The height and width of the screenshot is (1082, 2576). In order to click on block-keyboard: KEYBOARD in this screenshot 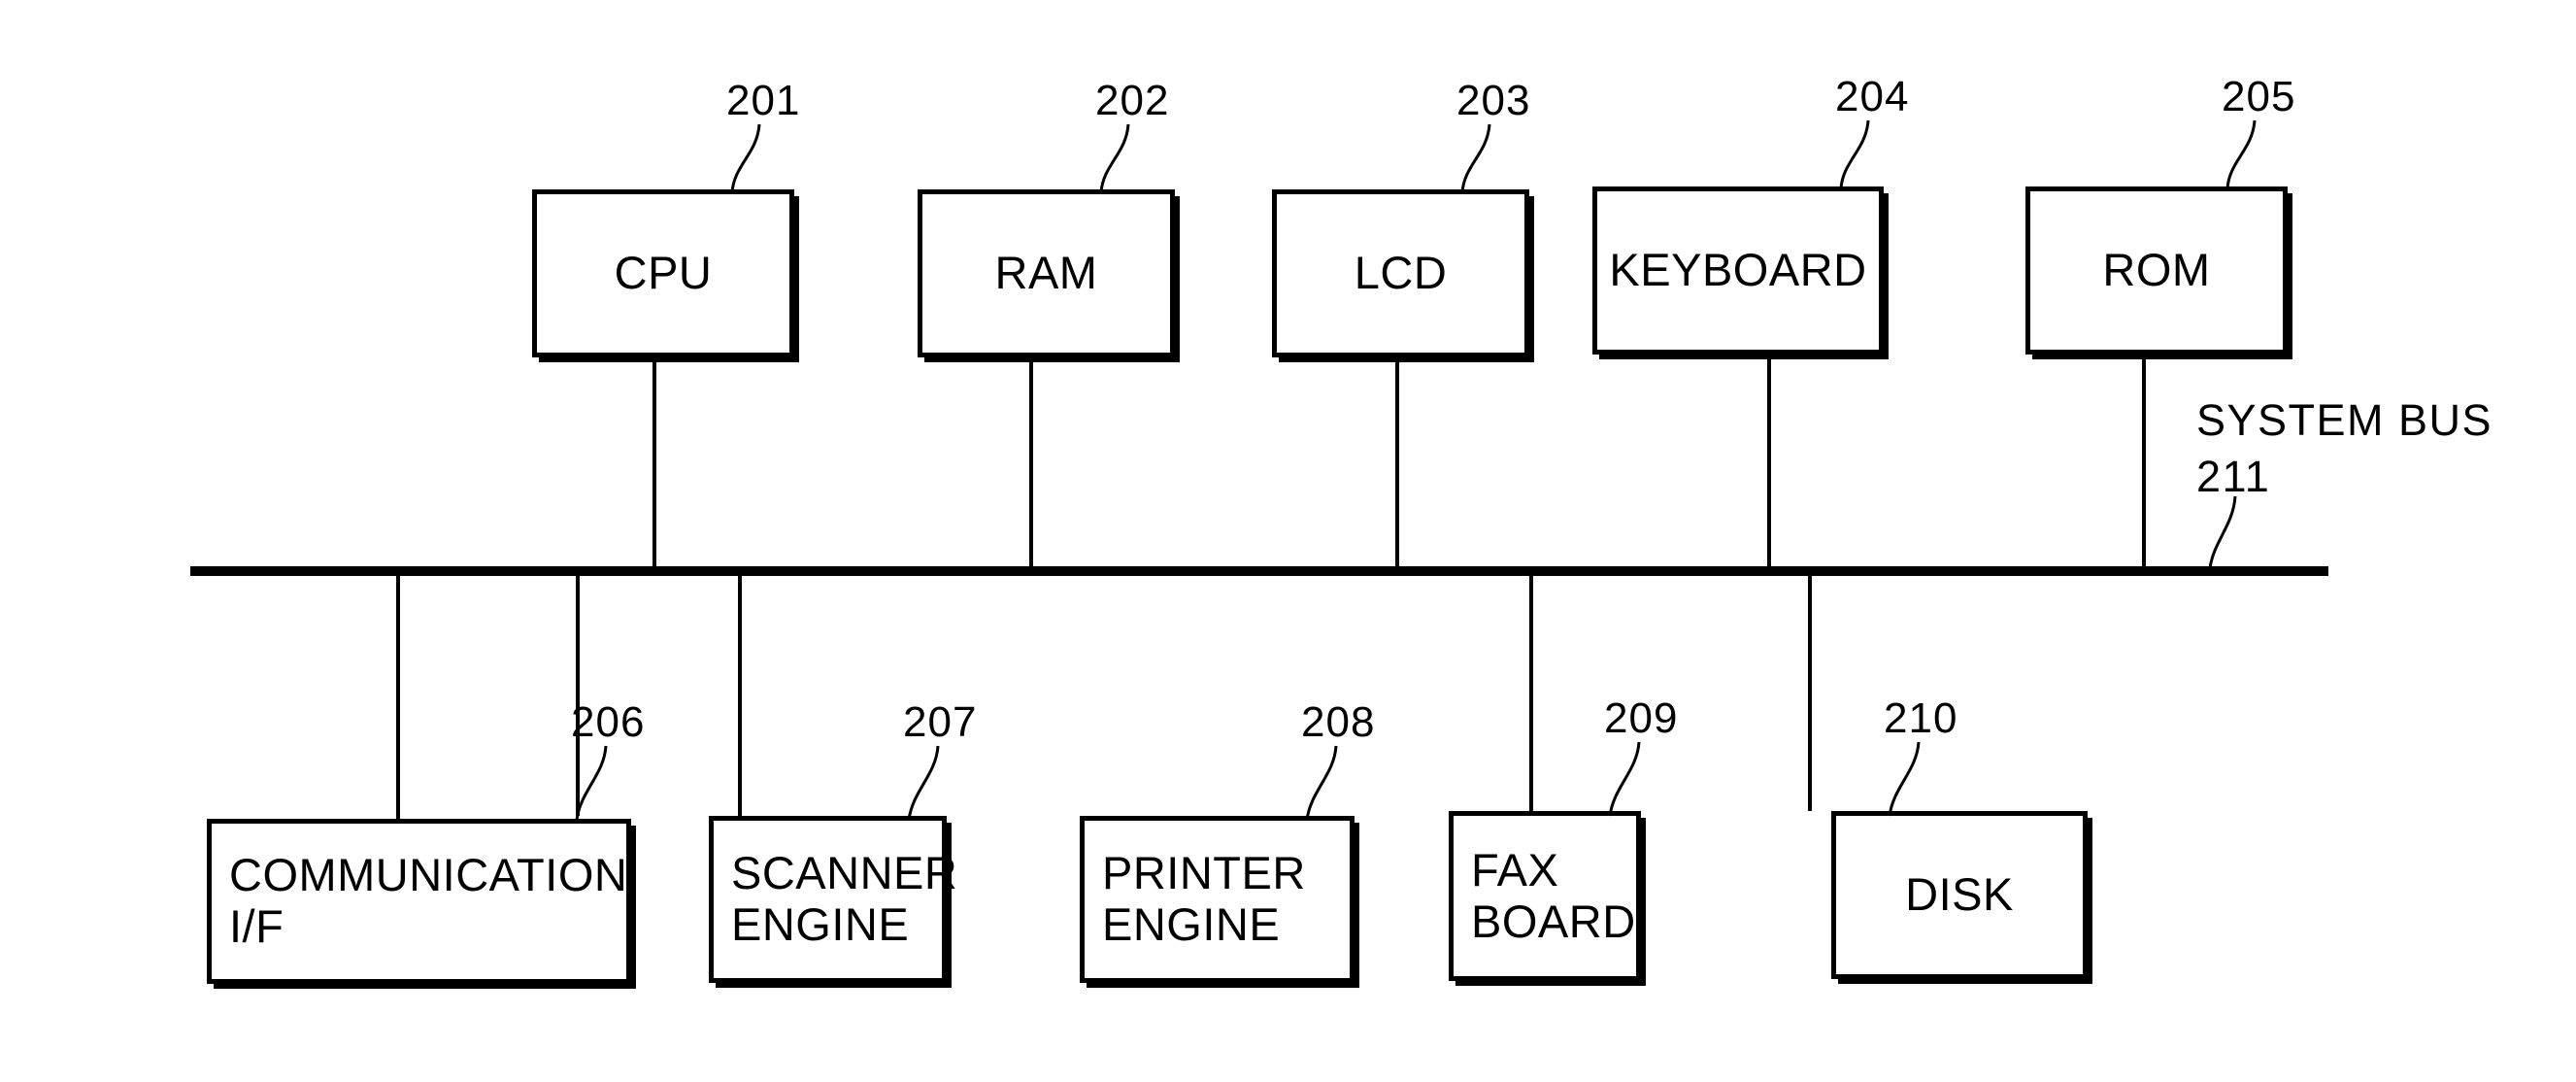, I will do `click(1738, 270)`.